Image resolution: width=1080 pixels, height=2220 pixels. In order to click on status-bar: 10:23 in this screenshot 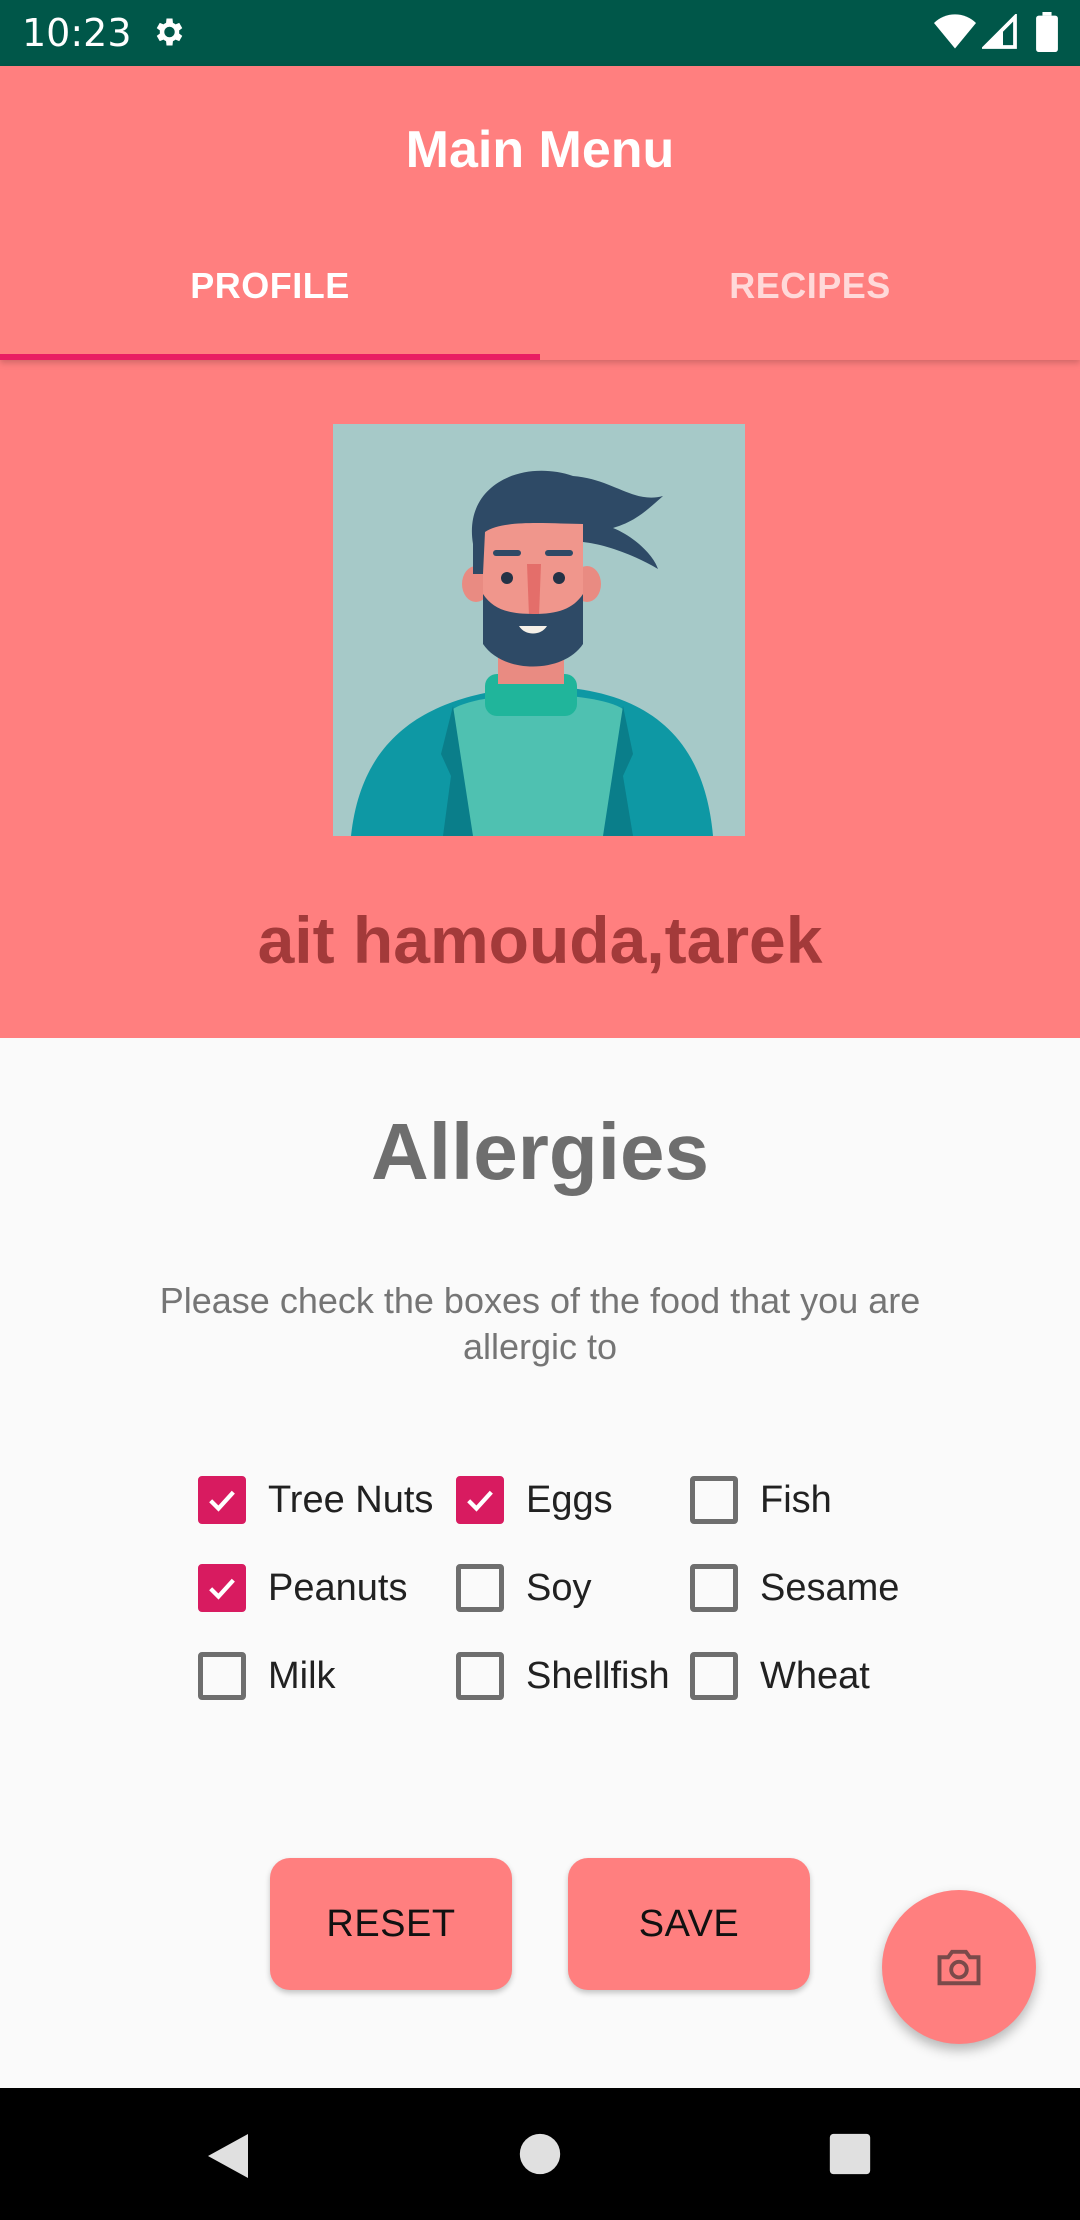, I will do `click(540, 33)`.